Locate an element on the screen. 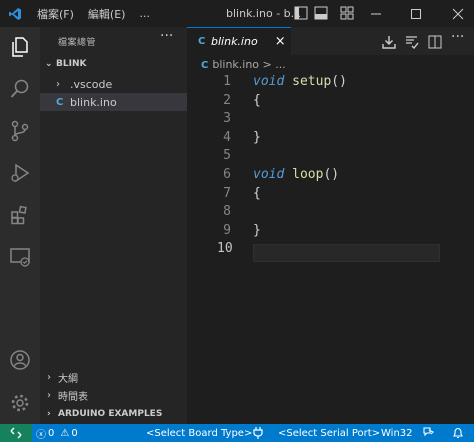 The image size is (474, 442). remote-icon is located at coordinates (16, 433).